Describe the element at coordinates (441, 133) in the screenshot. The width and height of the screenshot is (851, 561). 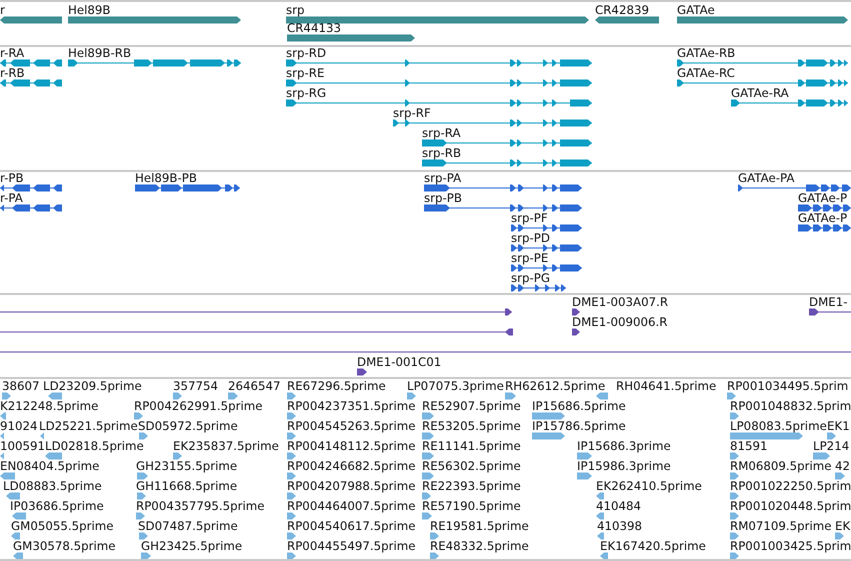
I see `feature-label: srp-RA` at that location.